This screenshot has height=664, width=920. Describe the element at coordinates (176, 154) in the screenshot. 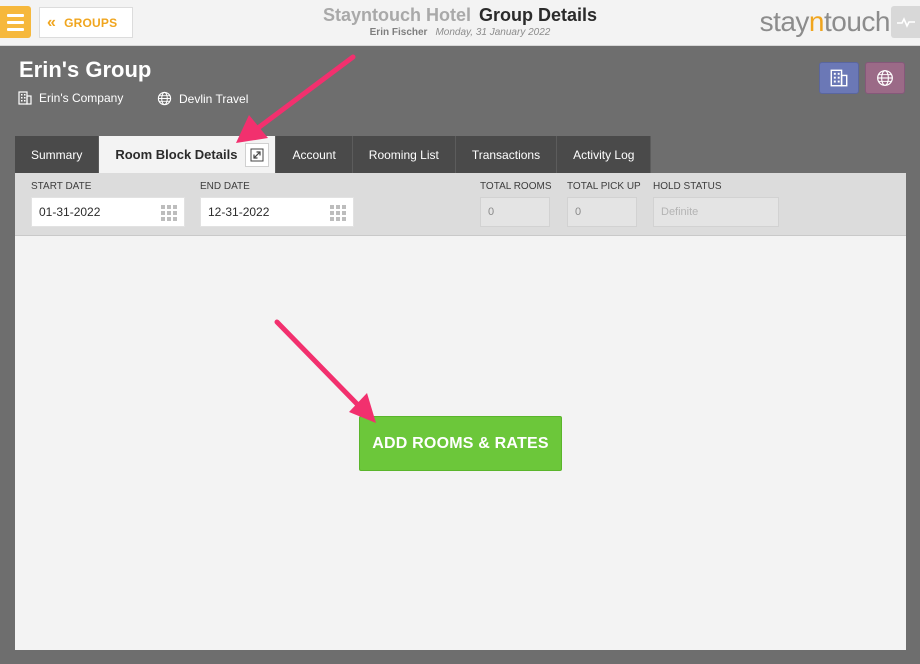

I see `tab-room-block-details-label: Room Block Details` at that location.